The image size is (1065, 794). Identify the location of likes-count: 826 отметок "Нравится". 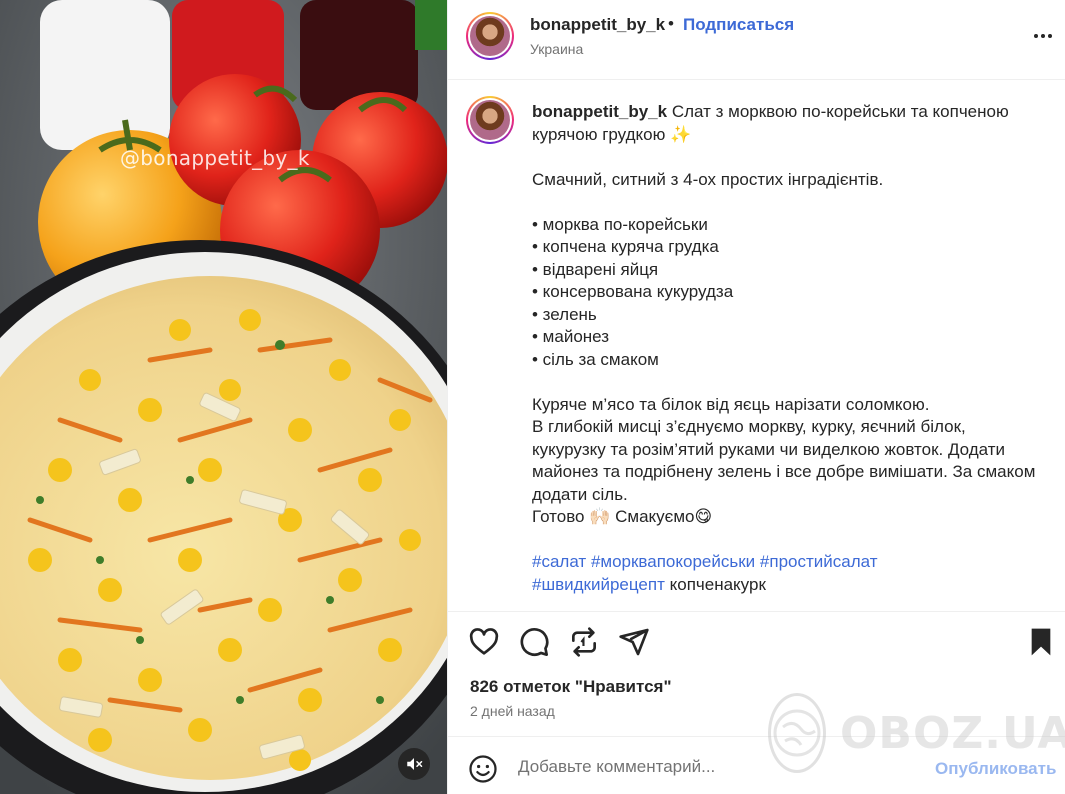
(571, 687).